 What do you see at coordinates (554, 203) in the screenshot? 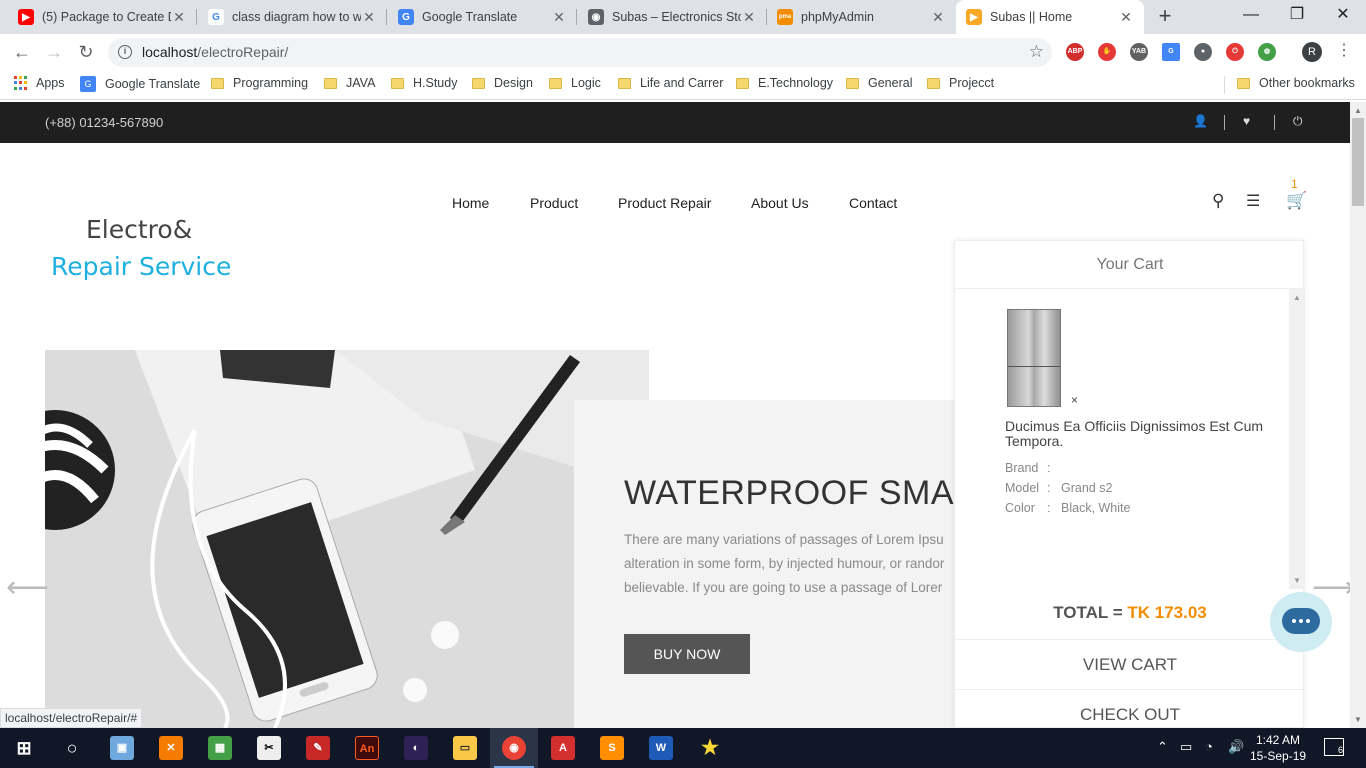
I see `nav-product: Product` at bounding box center [554, 203].